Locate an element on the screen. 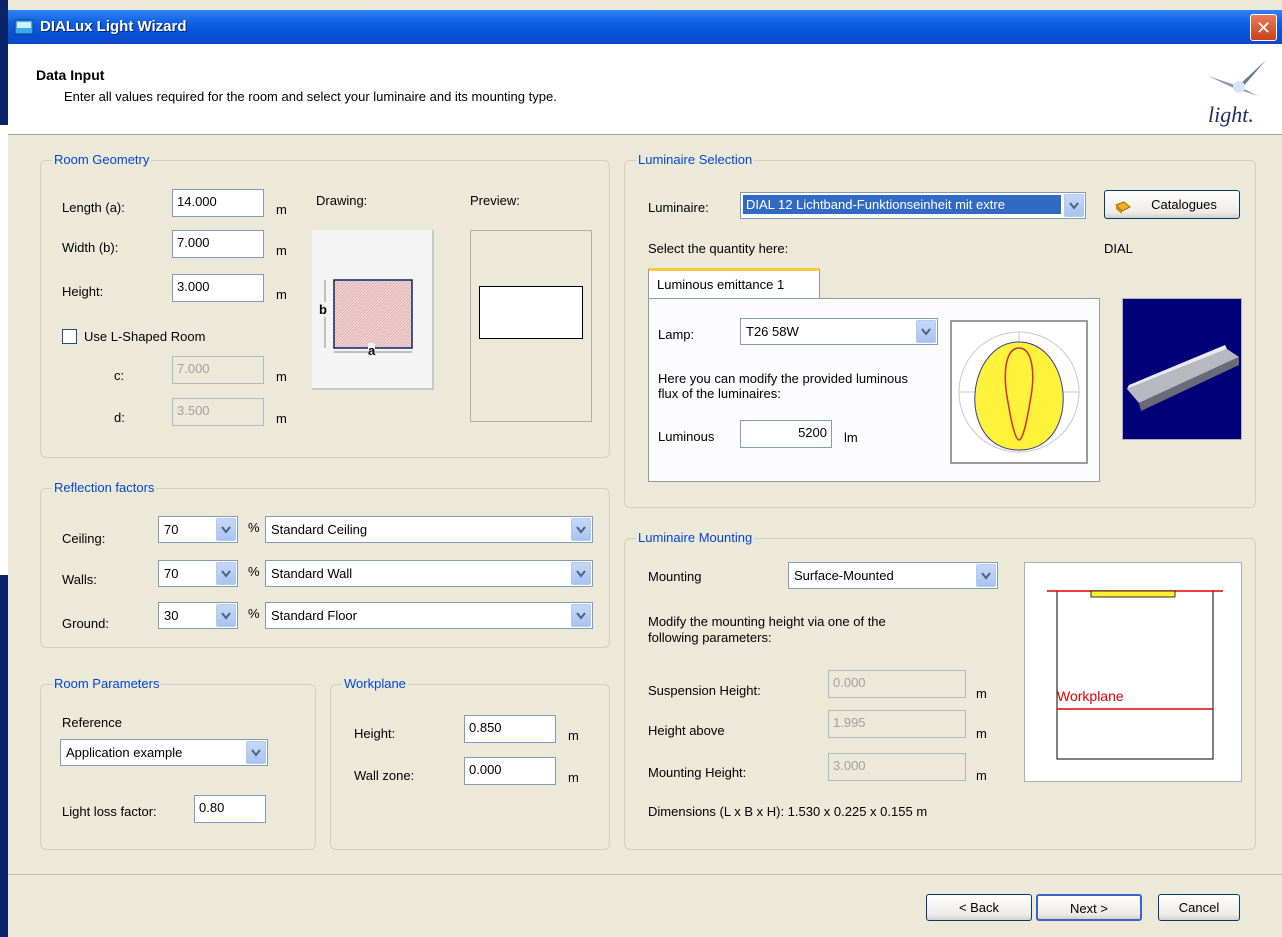  drawing-b-label: b is located at coordinates (323, 309).